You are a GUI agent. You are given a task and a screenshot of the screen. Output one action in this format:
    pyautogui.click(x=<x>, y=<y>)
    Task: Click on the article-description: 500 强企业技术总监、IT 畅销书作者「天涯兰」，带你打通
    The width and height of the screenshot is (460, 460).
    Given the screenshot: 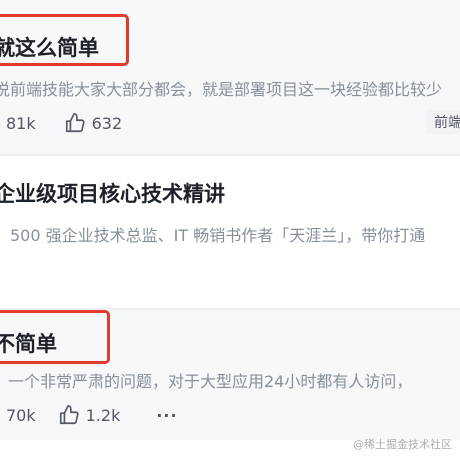 What is the action you would take?
    pyautogui.click(x=218, y=235)
    